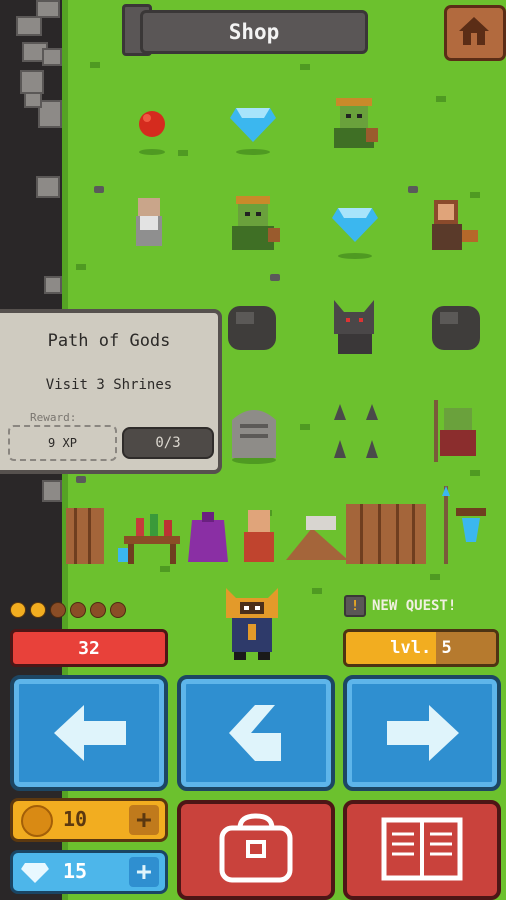  What do you see at coordinates (208, 537) in the screenshot?
I see `wizard-robe-shop` at bounding box center [208, 537].